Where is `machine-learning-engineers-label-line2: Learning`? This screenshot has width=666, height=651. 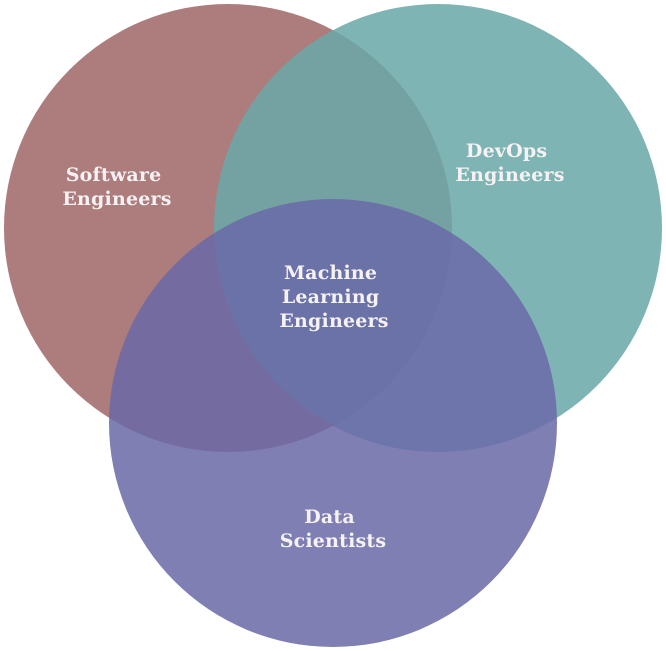
machine-learning-engineers-label-line2: Learning is located at coordinates (331, 297).